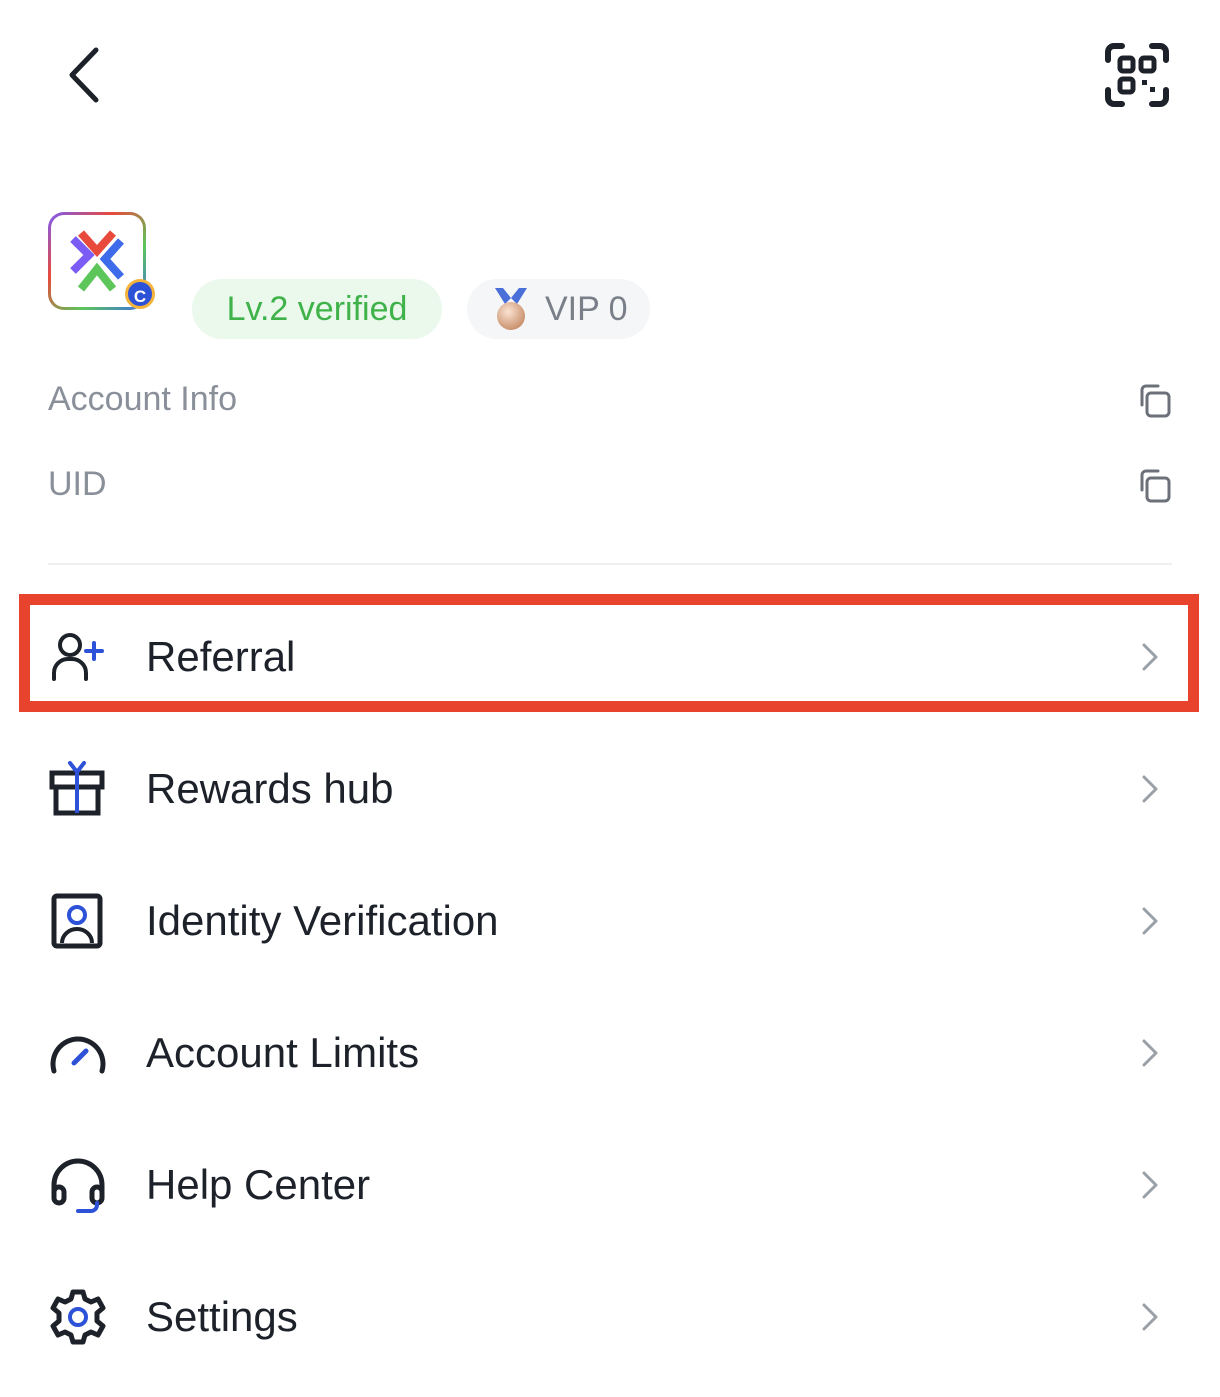  What do you see at coordinates (77, 921) in the screenshot?
I see `id-card-icon` at bounding box center [77, 921].